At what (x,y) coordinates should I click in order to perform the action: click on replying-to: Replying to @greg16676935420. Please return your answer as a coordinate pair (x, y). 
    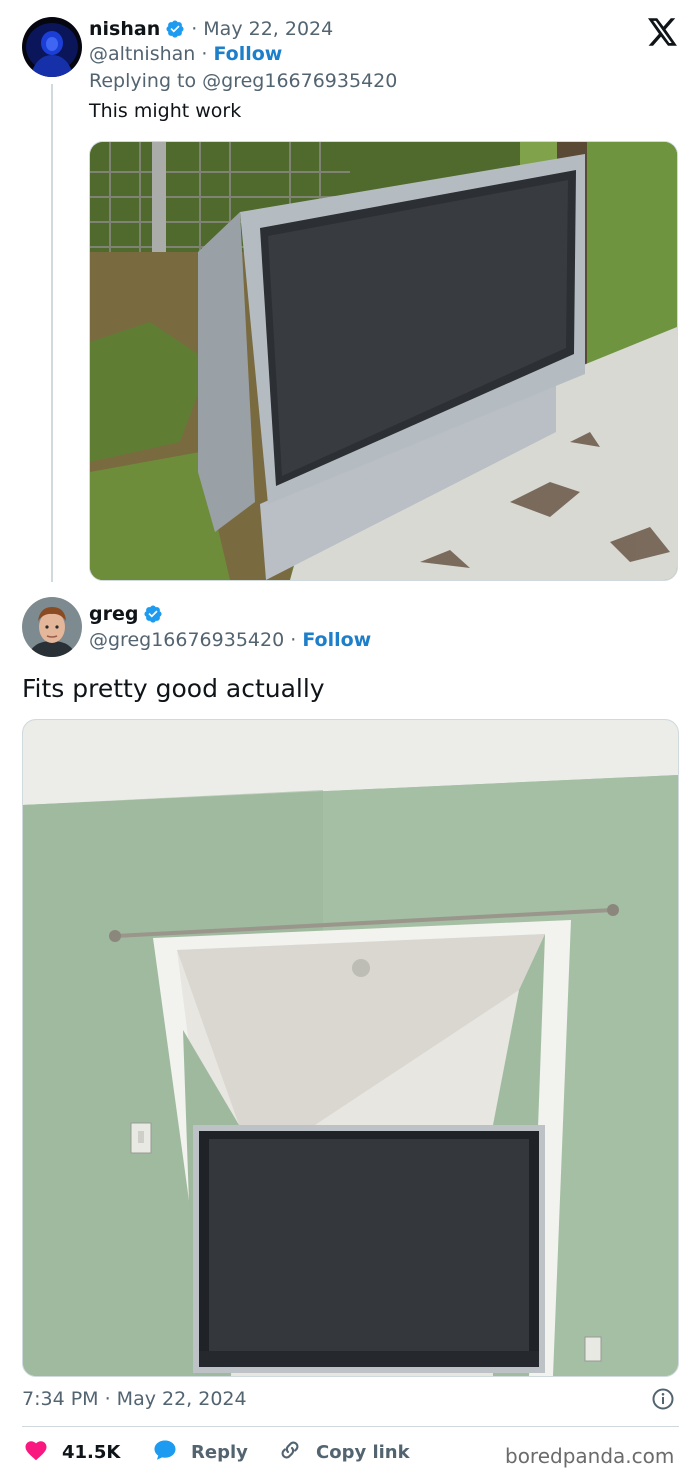
    Looking at the image, I should click on (243, 81).